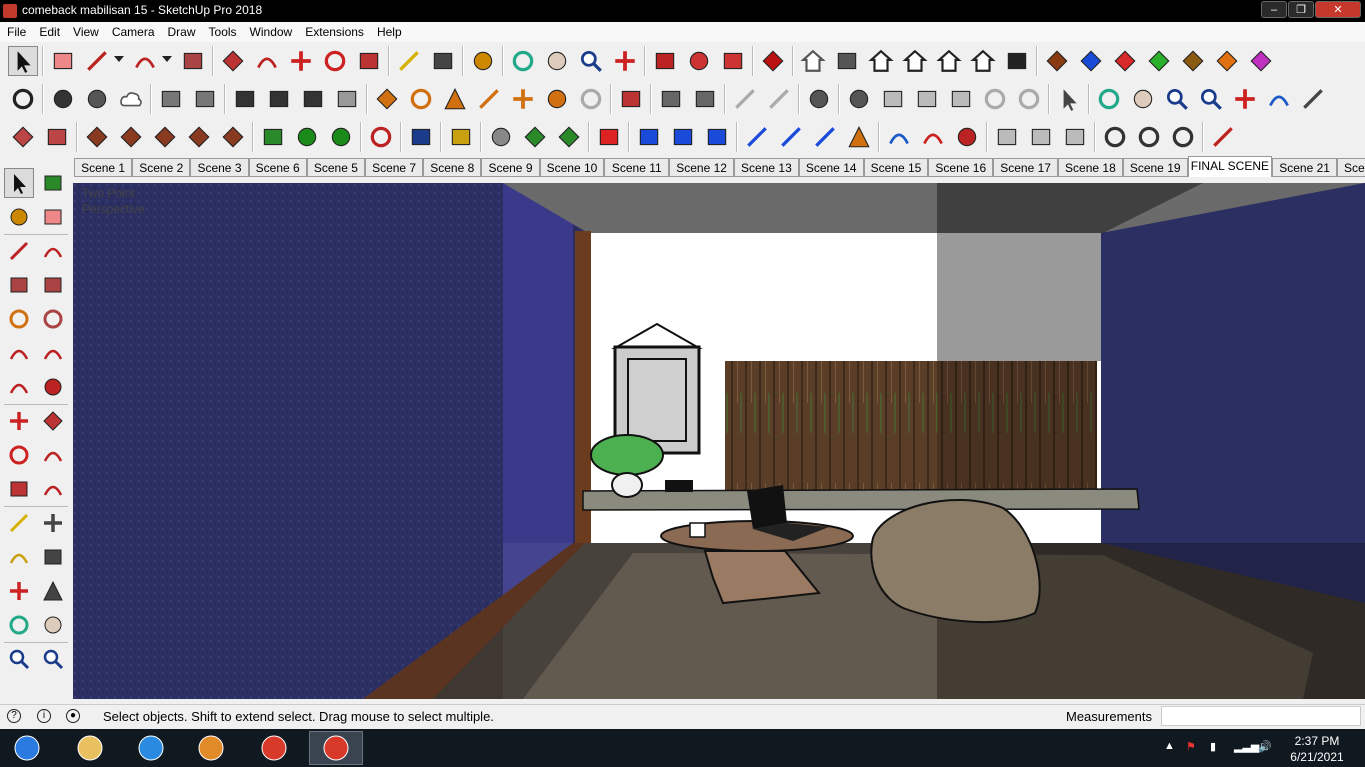 This screenshot has width=1365, height=767. I want to click on cloud-icon, so click(131, 99).